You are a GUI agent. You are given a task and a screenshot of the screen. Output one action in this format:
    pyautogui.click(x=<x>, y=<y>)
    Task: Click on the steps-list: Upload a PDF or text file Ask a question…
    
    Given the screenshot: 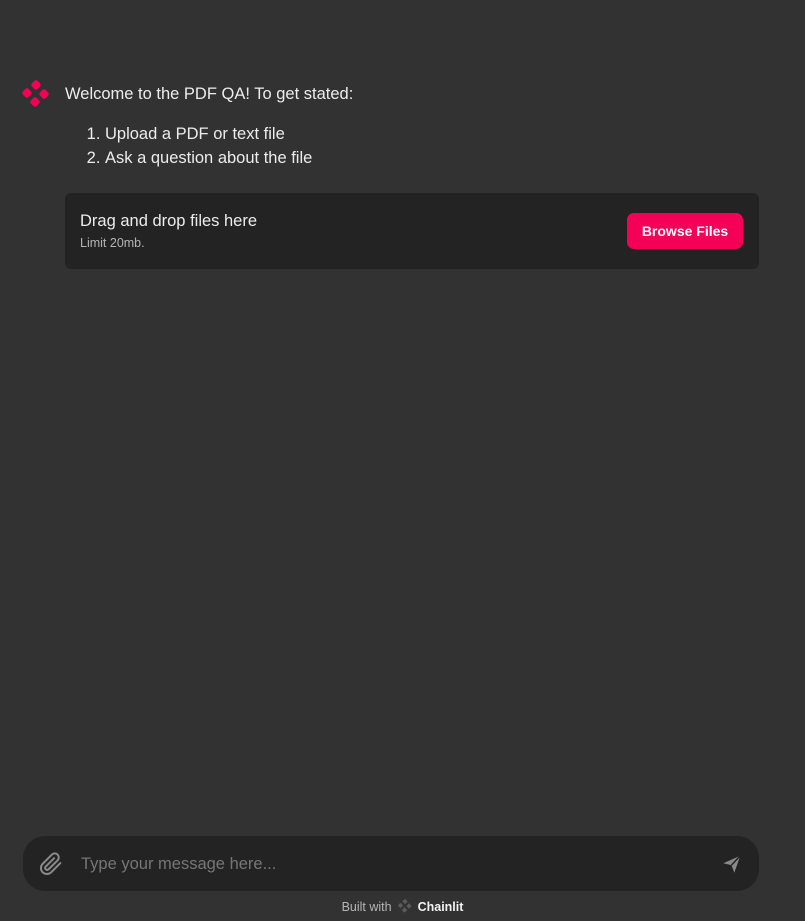 What is the action you would take?
    pyautogui.click(x=412, y=146)
    